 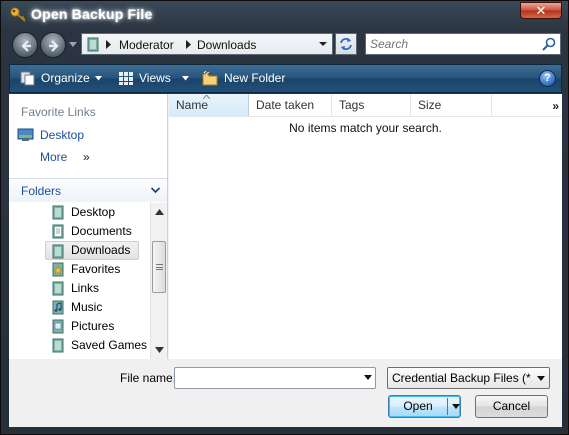 I want to click on sort-ascending-icon, so click(x=206, y=97).